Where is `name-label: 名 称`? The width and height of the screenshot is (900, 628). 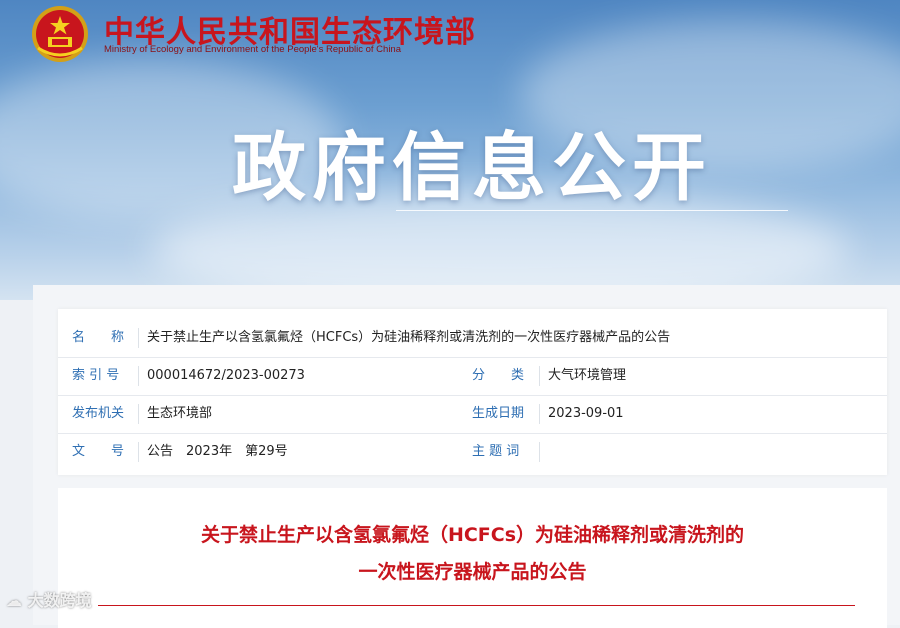 name-label: 名 称 is located at coordinates (98, 337).